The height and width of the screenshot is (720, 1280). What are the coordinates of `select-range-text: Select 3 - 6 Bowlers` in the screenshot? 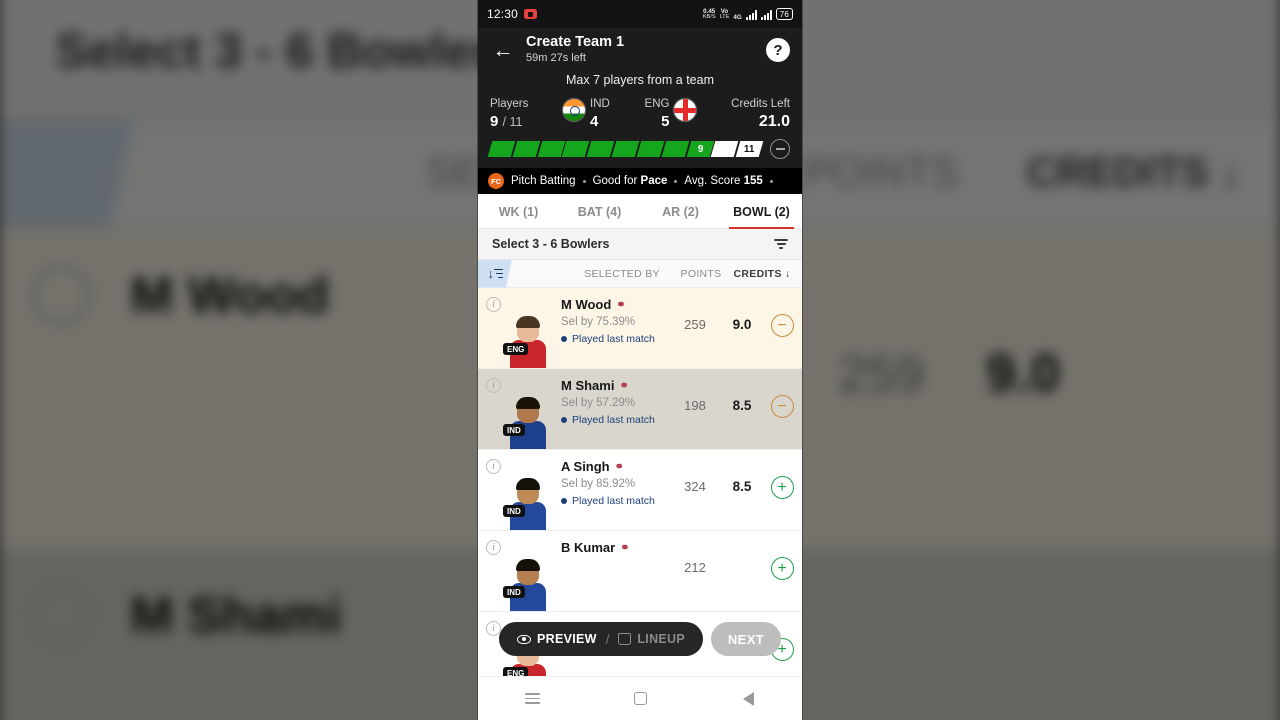 It's located at (551, 244).